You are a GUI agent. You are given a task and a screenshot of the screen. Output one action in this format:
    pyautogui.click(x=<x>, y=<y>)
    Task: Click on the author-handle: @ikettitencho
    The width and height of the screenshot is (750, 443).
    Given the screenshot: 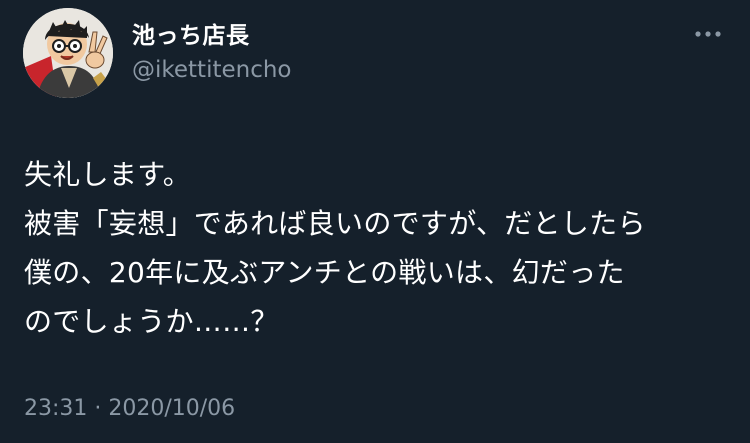 What is the action you would take?
    pyautogui.click(x=212, y=70)
    